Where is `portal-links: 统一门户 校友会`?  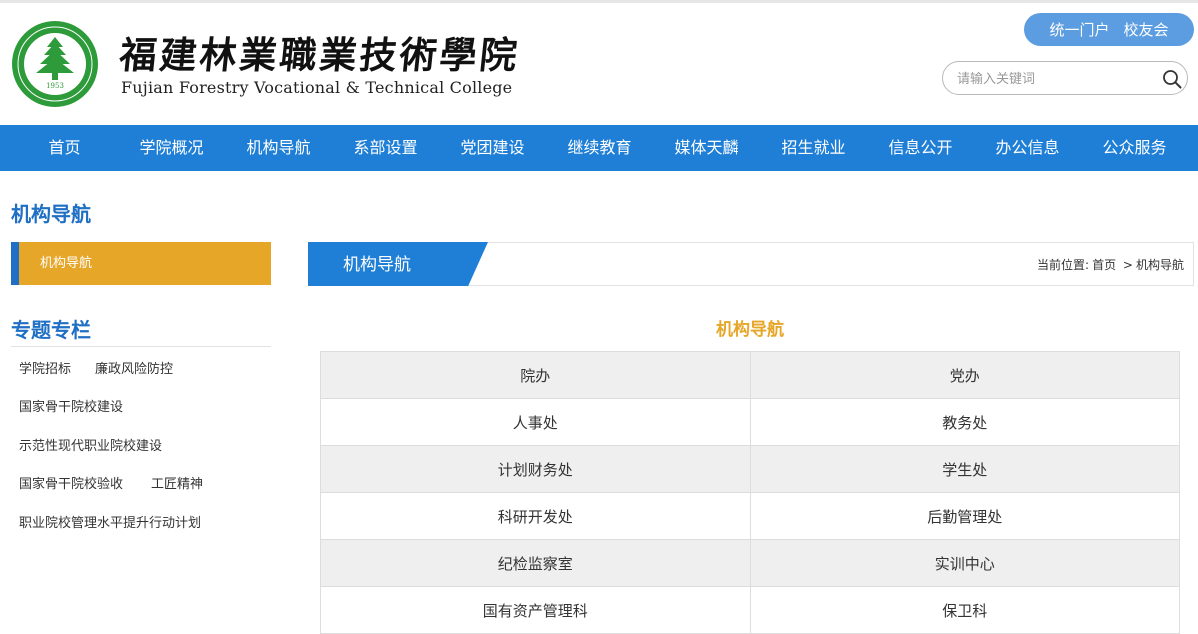
portal-links: 统一门户 校友会 is located at coordinates (1109, 29).